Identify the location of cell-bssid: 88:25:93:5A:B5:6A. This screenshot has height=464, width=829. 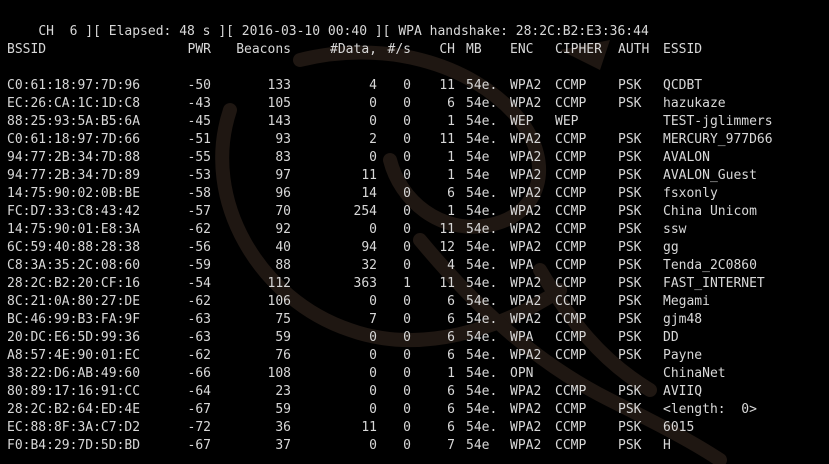
(74, 121).